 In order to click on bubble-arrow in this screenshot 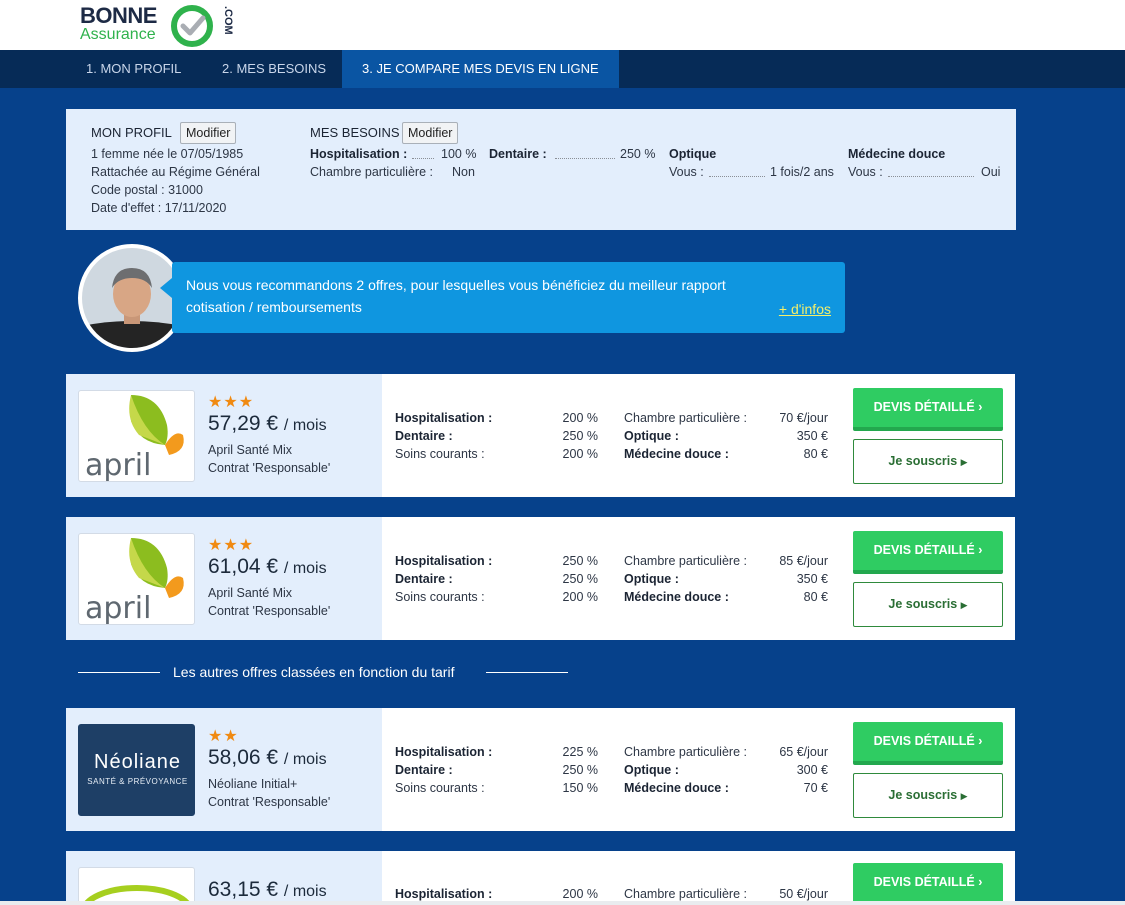, I will do `click(166, 288)`.